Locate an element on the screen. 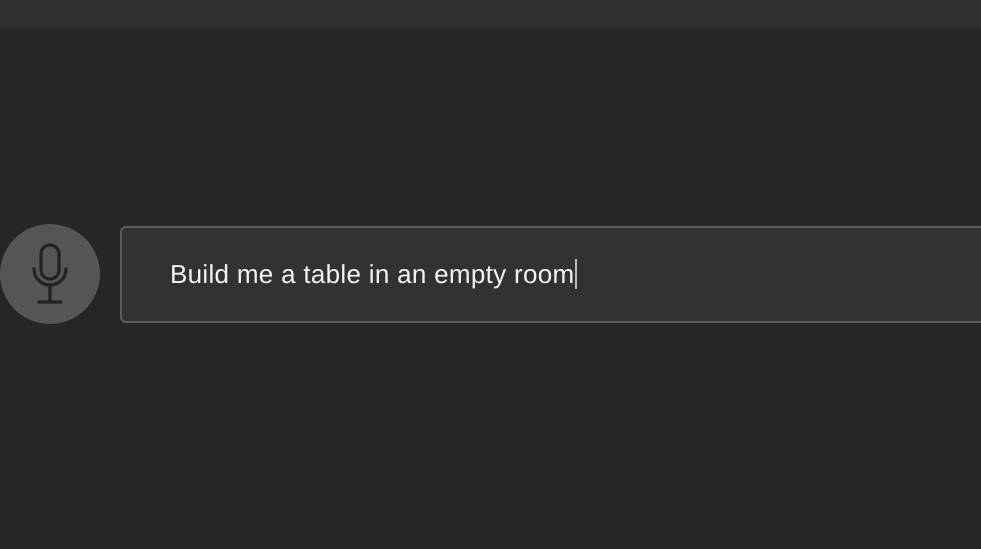 Image resolution: width=981 pixels, height=549 pixels. text-cursor is located at coordinates (576, 274).